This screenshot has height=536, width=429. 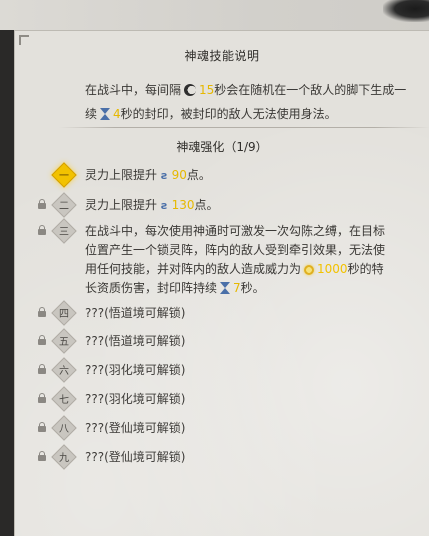 What do you see at coordinates (255, 175) in the screenshot?
I see `tier-text: 灵力上限提升 ꙅ 90点。` at bounding box center [255, 175].